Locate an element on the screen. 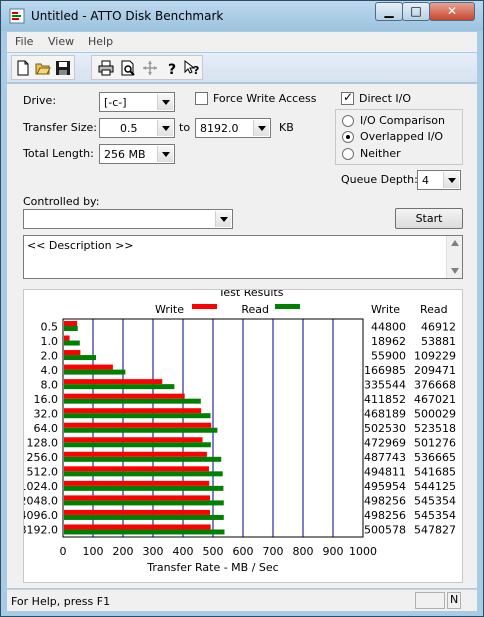  print-icon is located at coordinates (106, 68).